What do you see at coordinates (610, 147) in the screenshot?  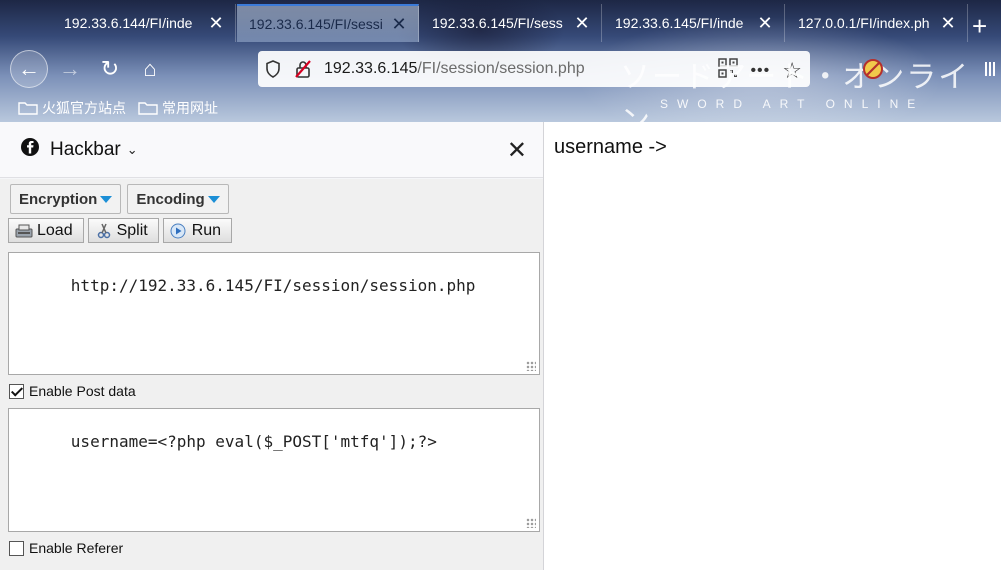 I see `page-output-text: username ->` at bounding box center [610, 147].